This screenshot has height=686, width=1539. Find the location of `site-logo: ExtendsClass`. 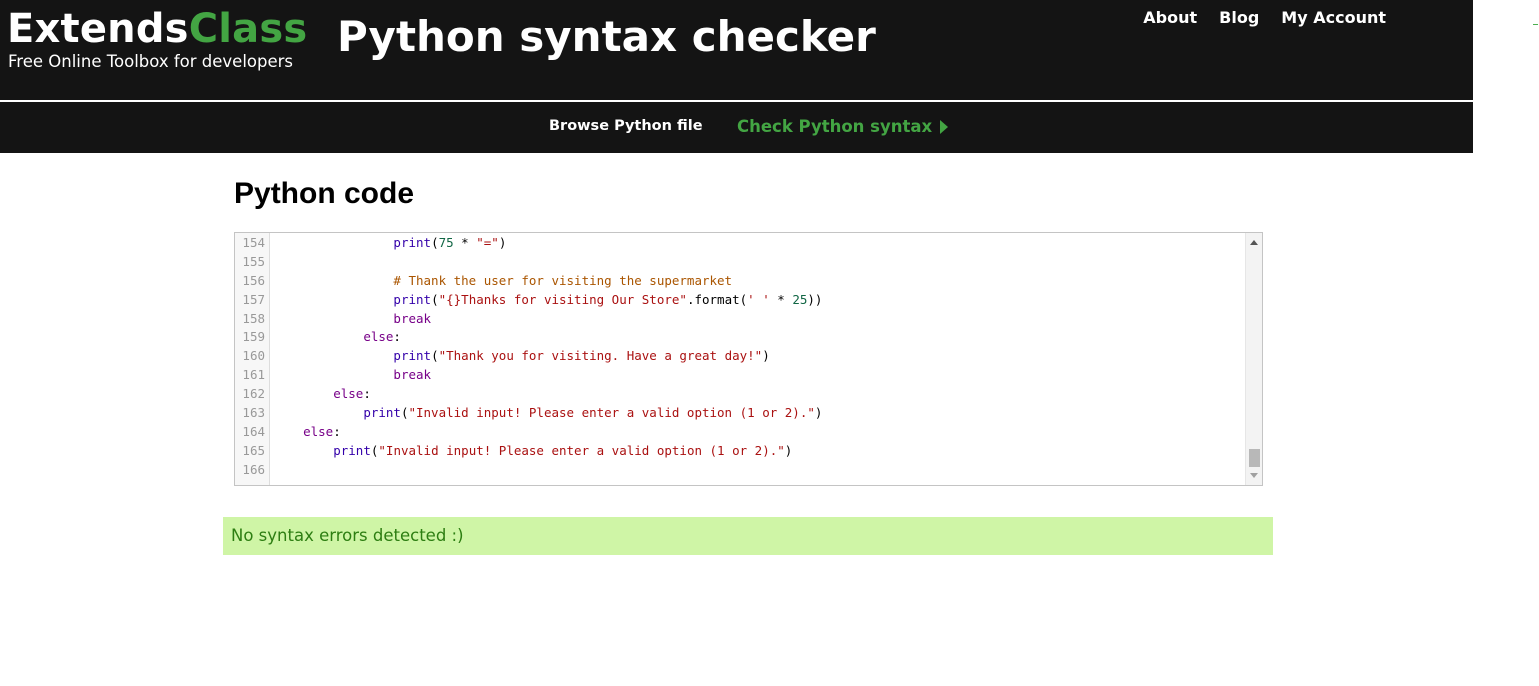

site-logo: ExtendsClass is located at coordinates (157, 29).